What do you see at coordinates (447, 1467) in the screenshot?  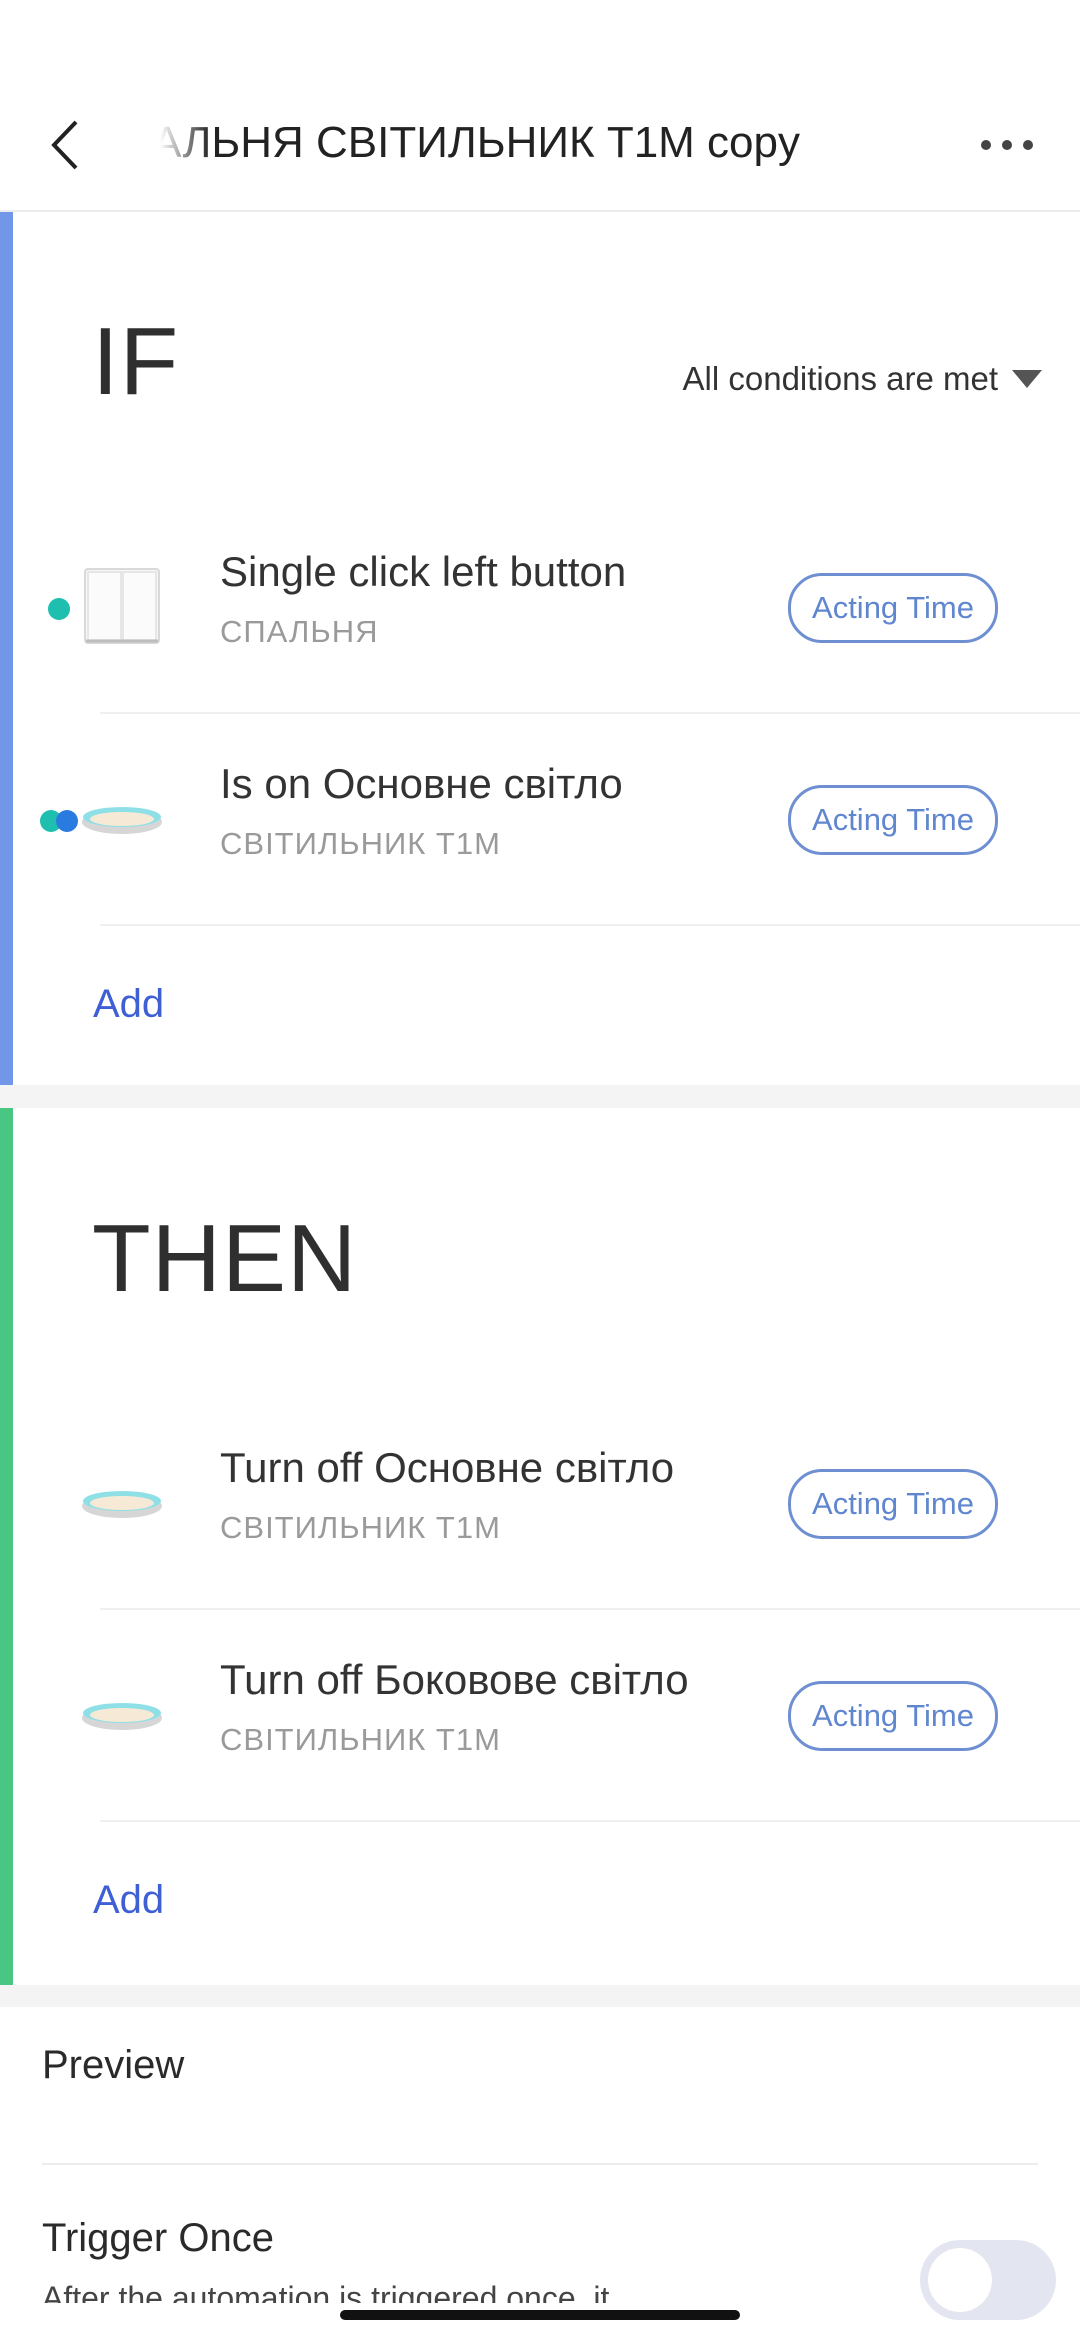 I see `action-title: Turn off Основне світло` at bounding box center [447, 1467].